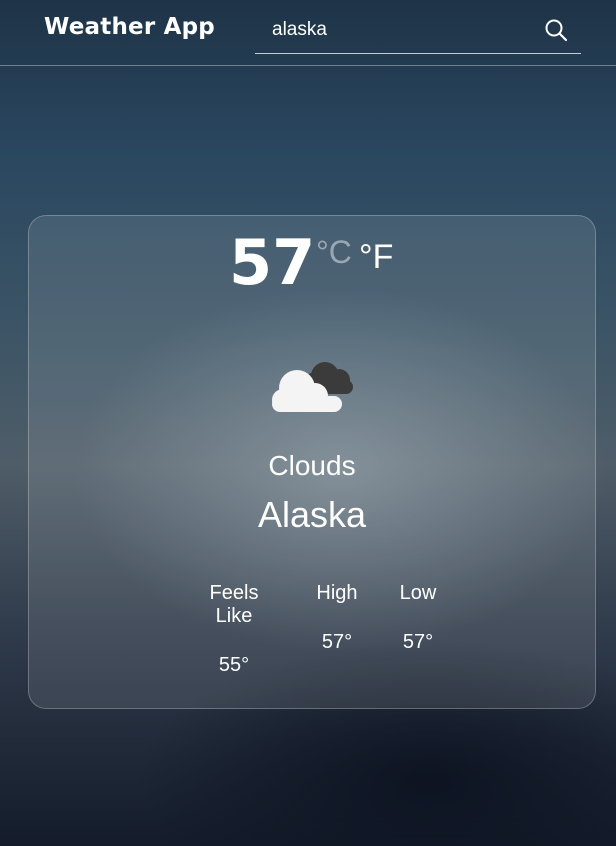 Image resolution: width=616 pixels, height=846 pixels. I want to click on high-value: 57°, so click(337, 642).